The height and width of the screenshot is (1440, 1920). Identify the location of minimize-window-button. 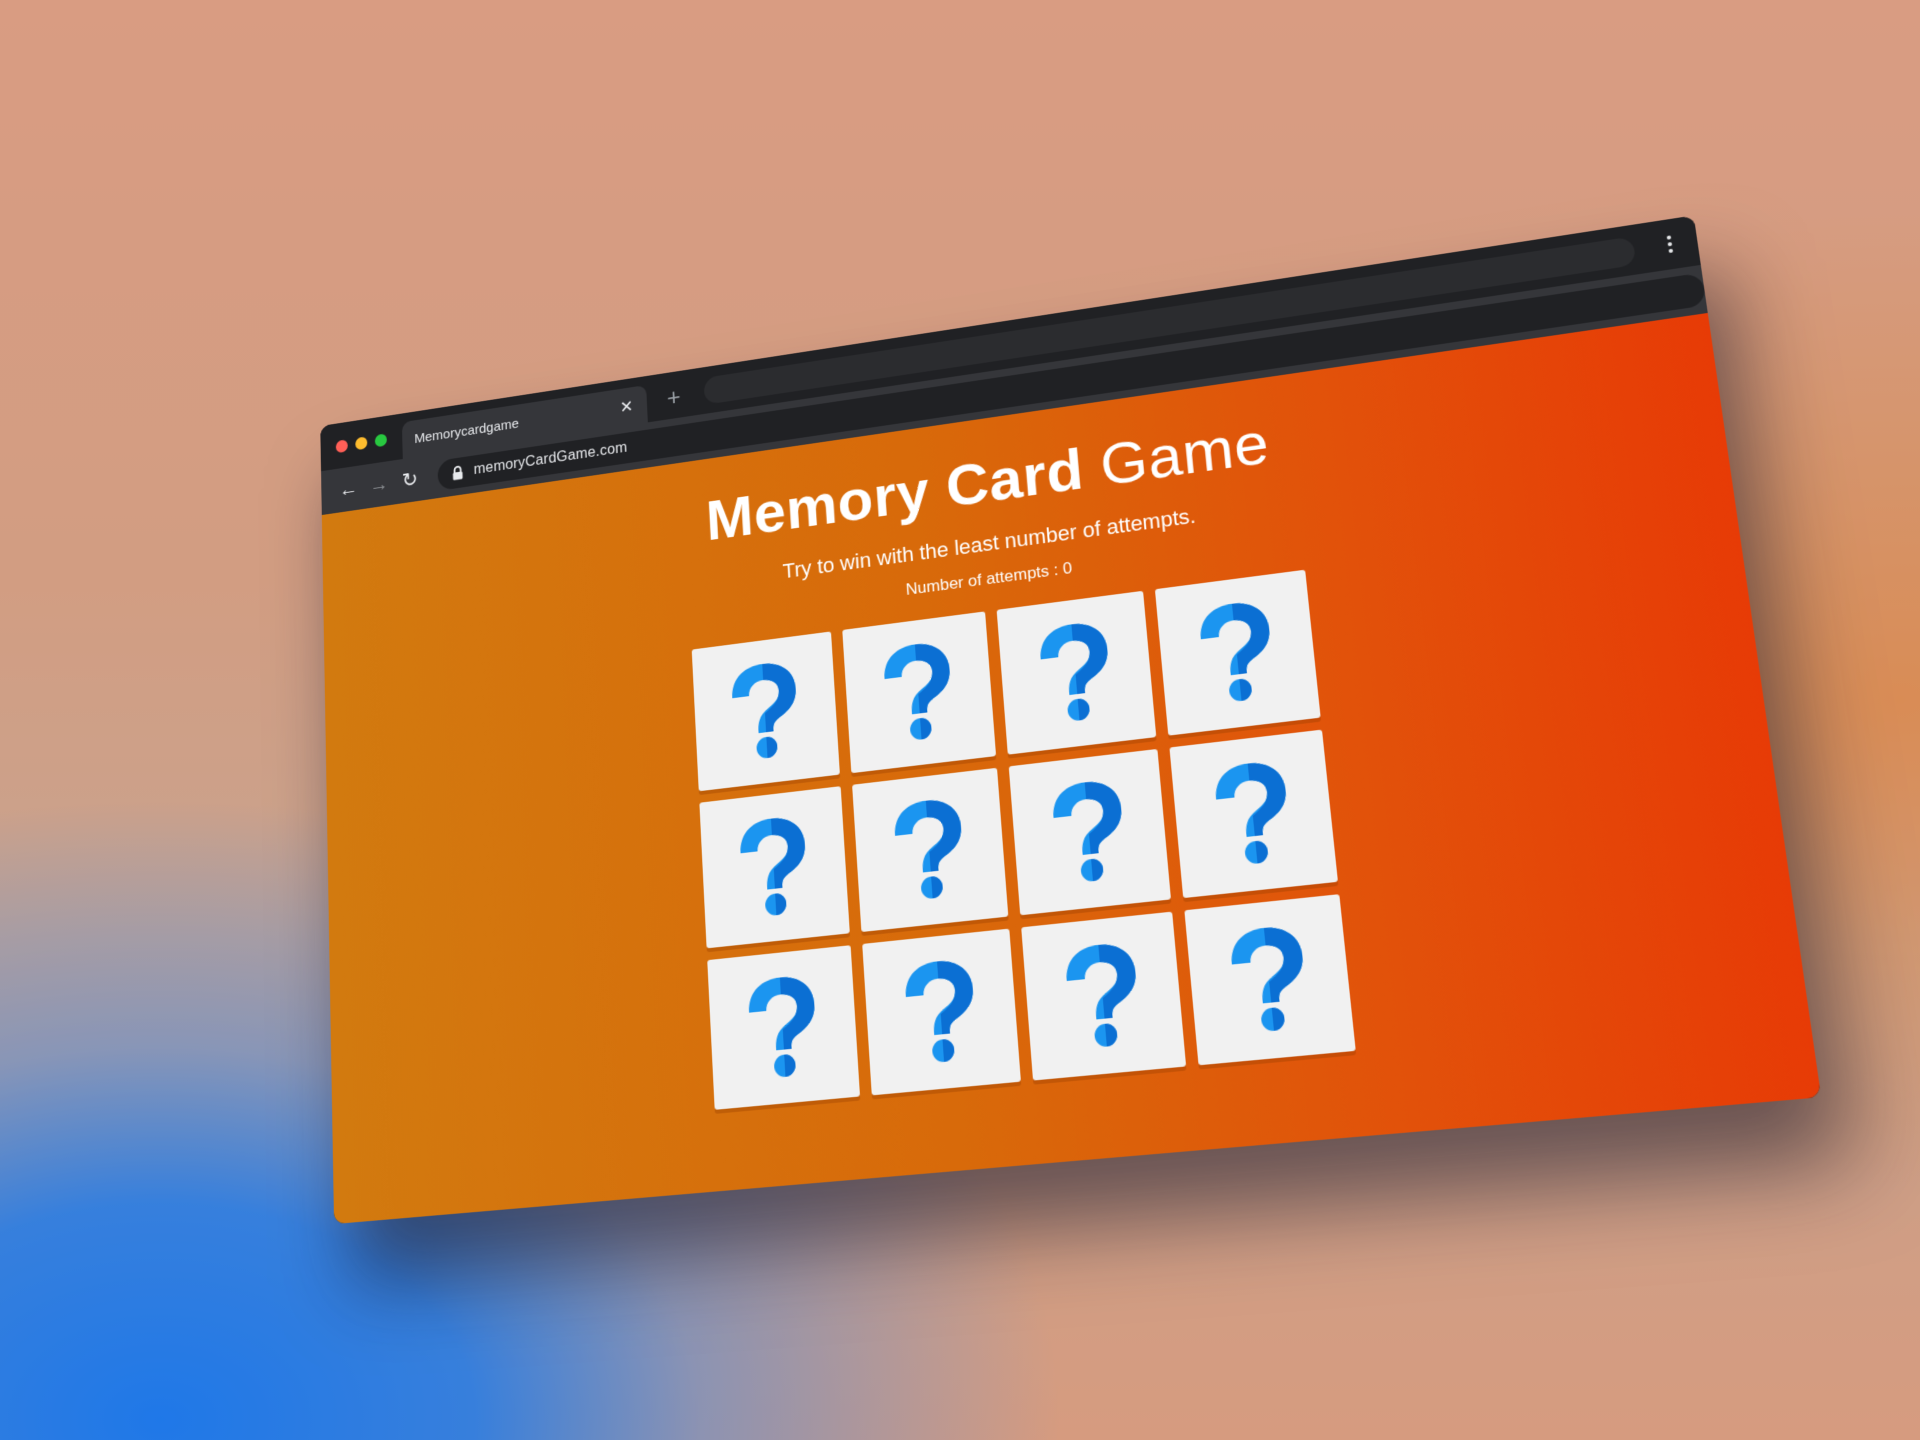
(361, 443).